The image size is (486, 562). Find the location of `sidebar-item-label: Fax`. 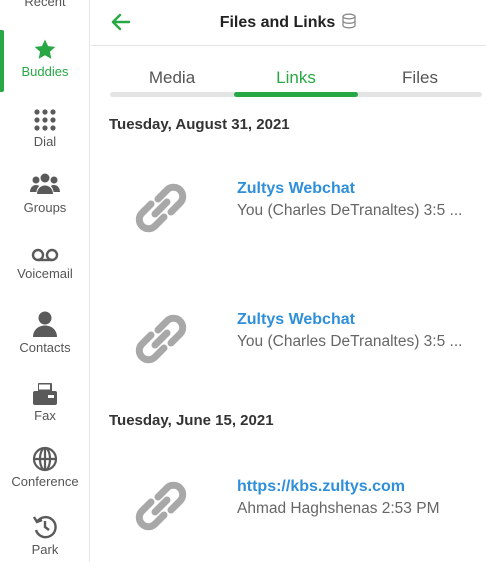

sidebar-item-label: Fax is located at coordinates (45, 415).